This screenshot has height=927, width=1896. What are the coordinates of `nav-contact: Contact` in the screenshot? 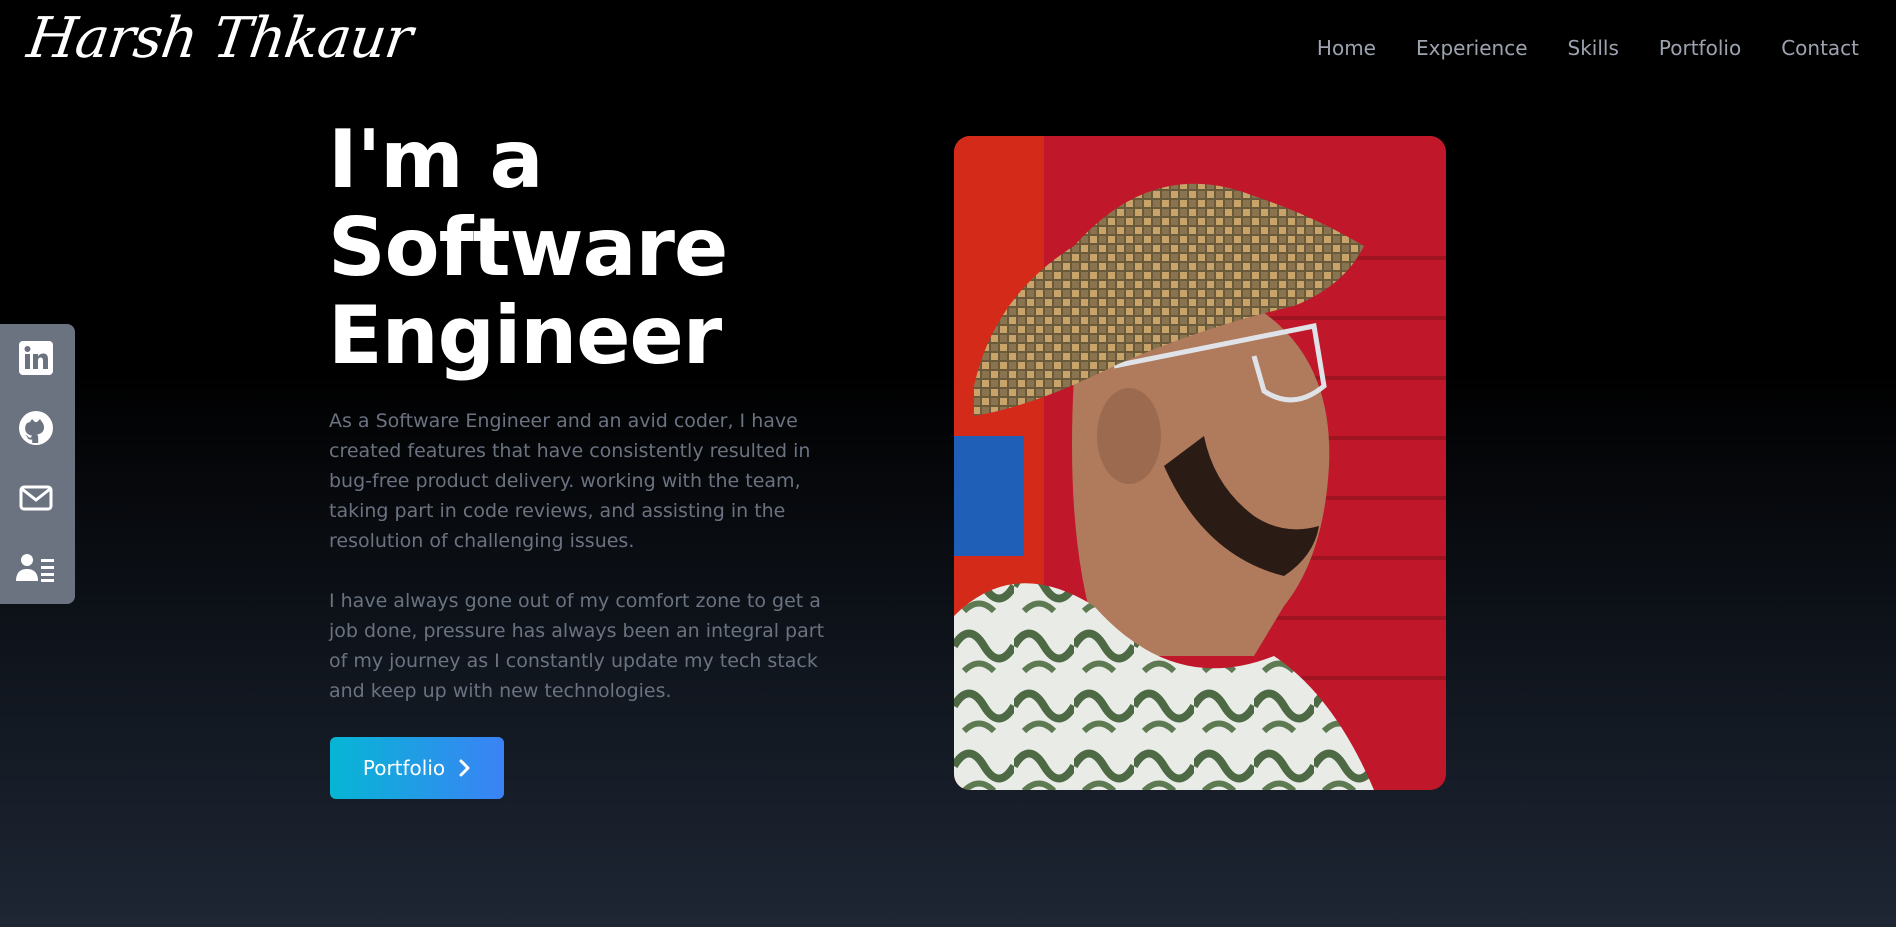 It's located at (1820, 48).